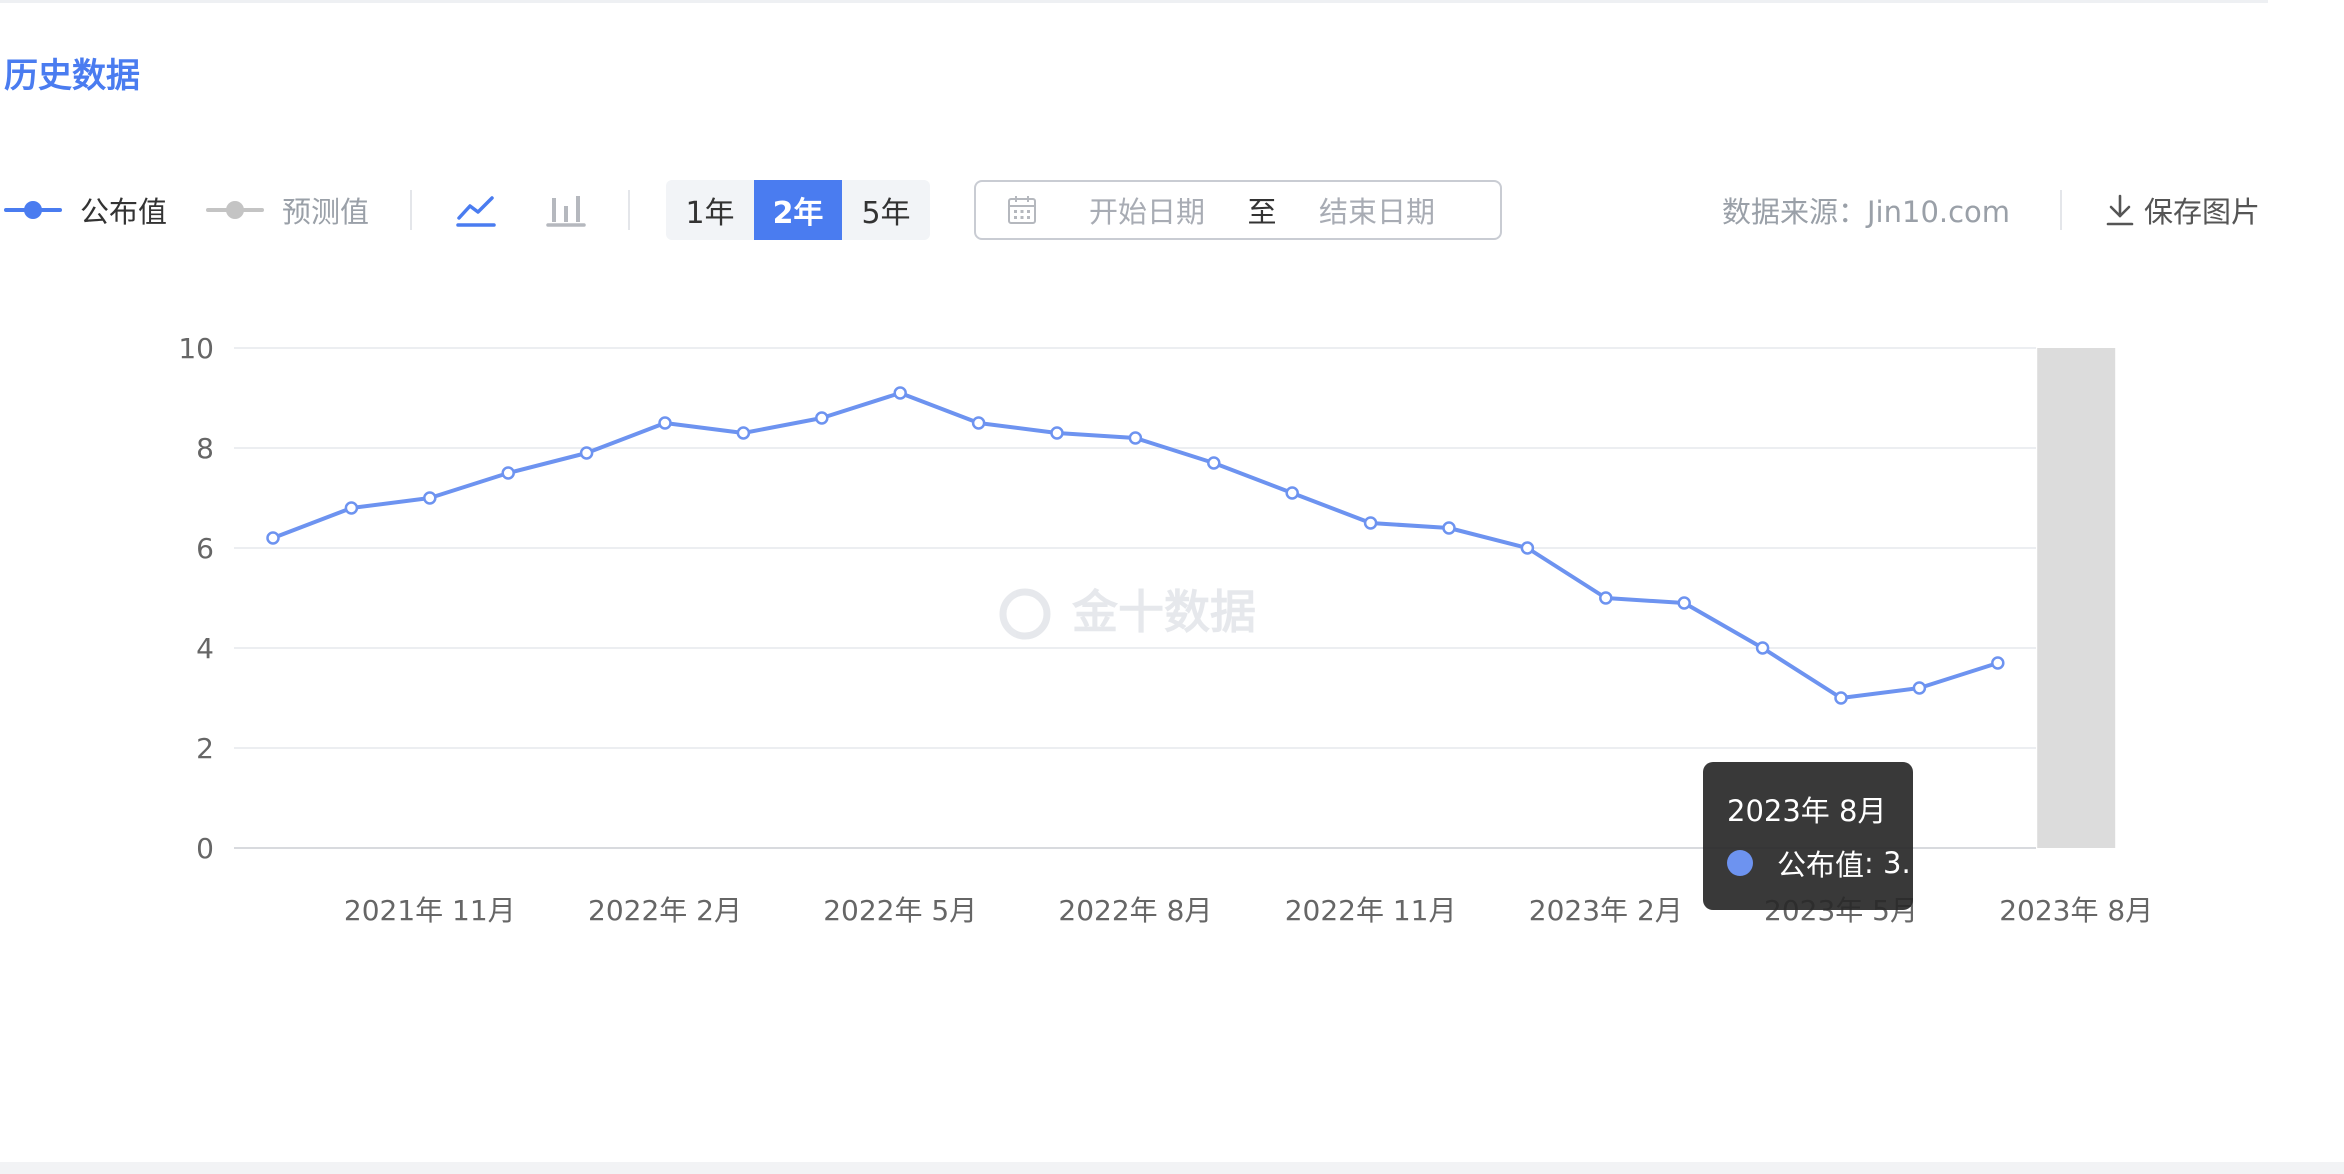 This screenshot has width=2344, height=1174. I want to click on calendar-icon, so click(1022, 210).